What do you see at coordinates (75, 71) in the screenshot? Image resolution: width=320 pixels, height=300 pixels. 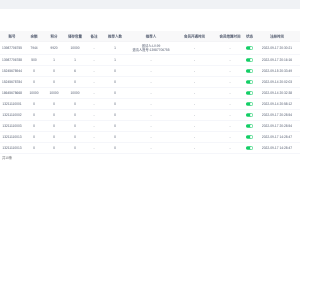 I see `cell-storage-capacity: 6` at bounding box center [75, 71].